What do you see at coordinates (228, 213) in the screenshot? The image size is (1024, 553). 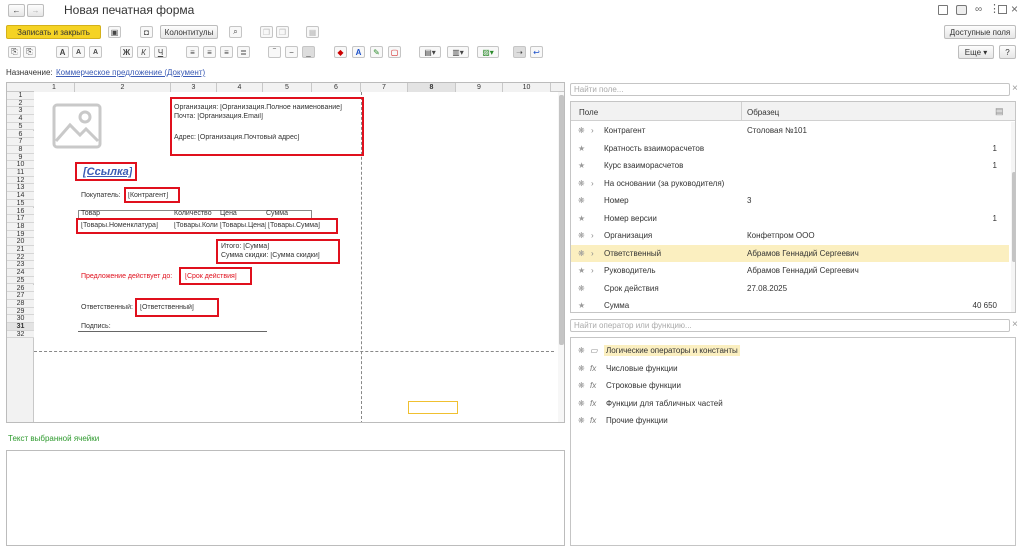 I see `price-header-cell: Цена` at bounding box center [228, 213].